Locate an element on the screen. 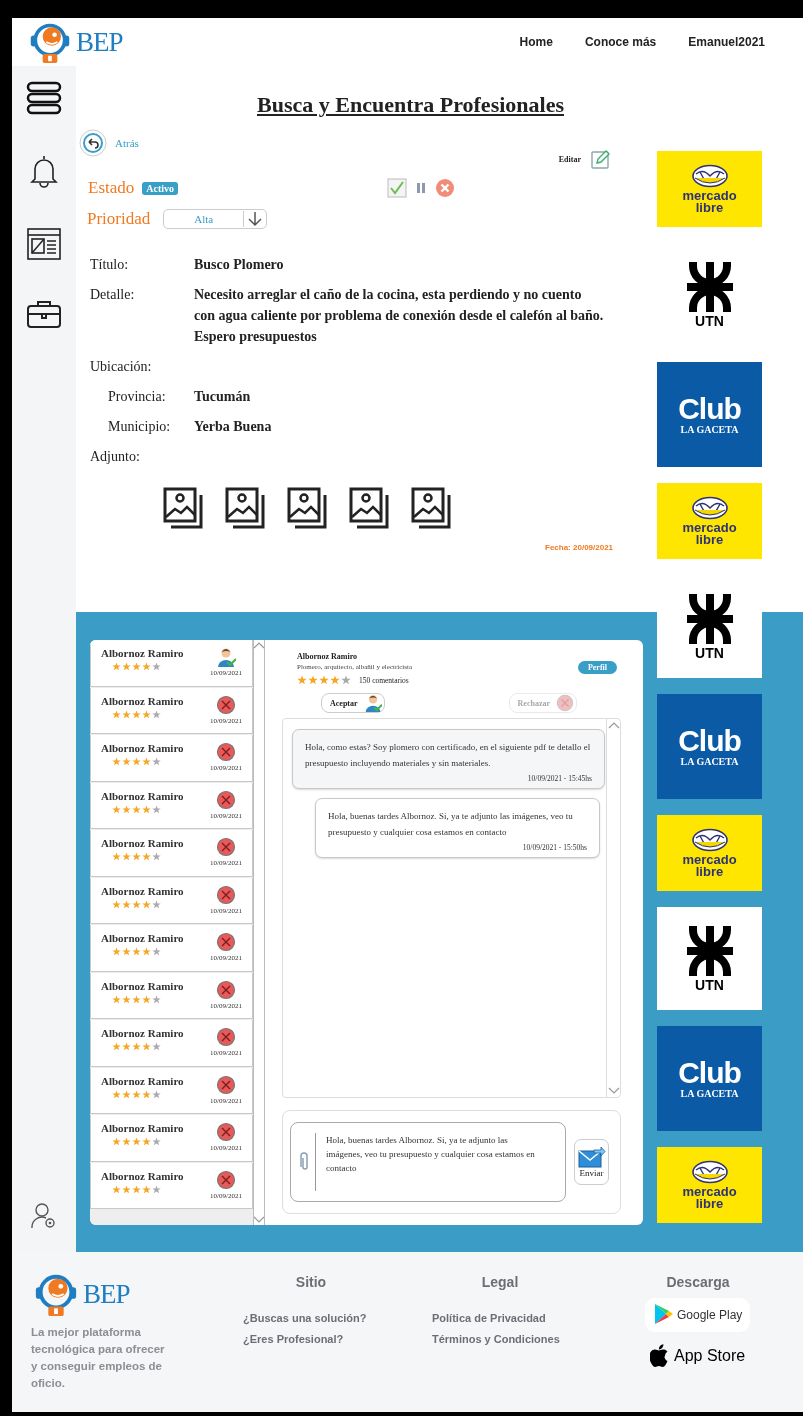  utn-logo-icon is located at coordinates (709, 618).